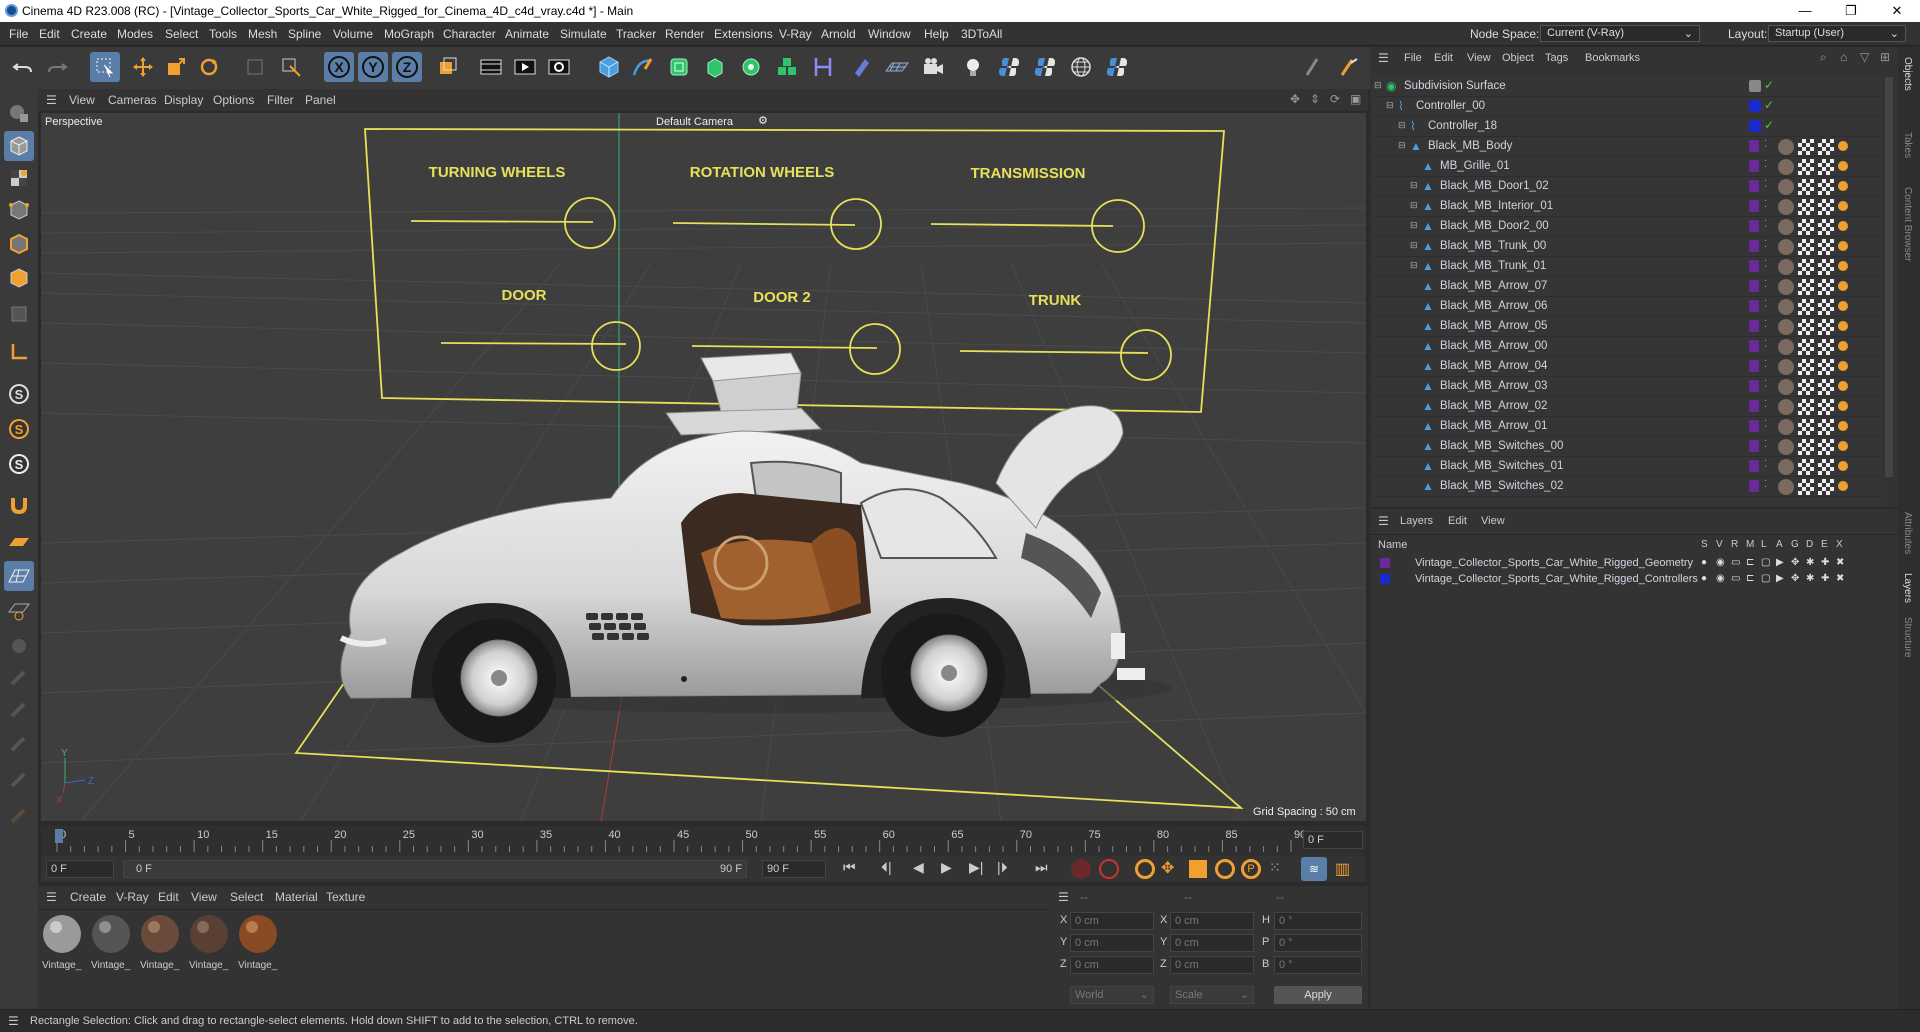  What do you see at coordinates (246, 897) in the screenshot?
I see `material-menu-select: Select` at bounding box center [246, 897].